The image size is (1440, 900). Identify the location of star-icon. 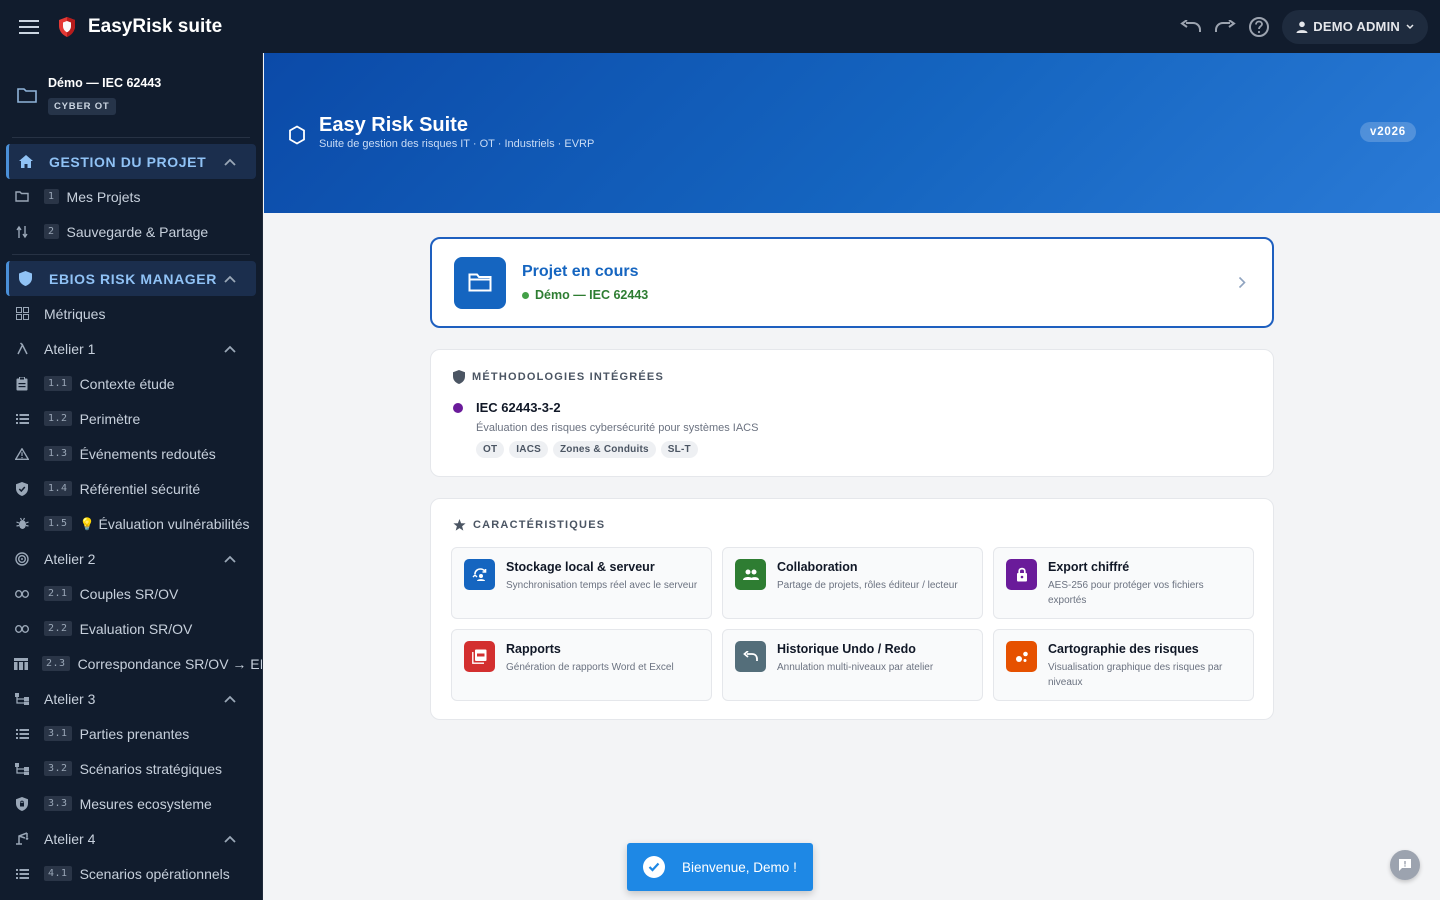
(459, 525).